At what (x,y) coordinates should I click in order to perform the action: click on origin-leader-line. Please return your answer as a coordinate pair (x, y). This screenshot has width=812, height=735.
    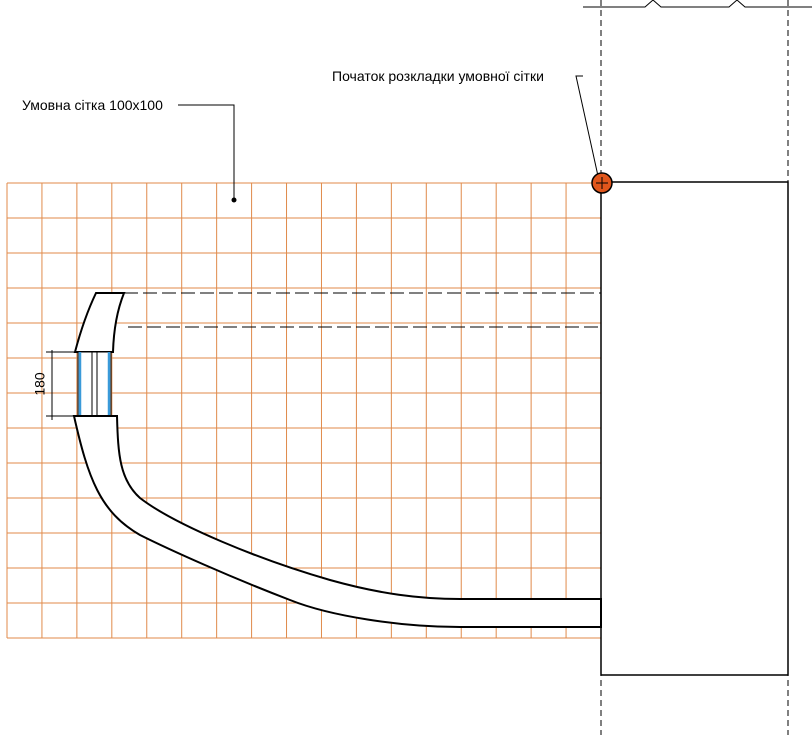
    Looking at the image, I should click on (587, 126).